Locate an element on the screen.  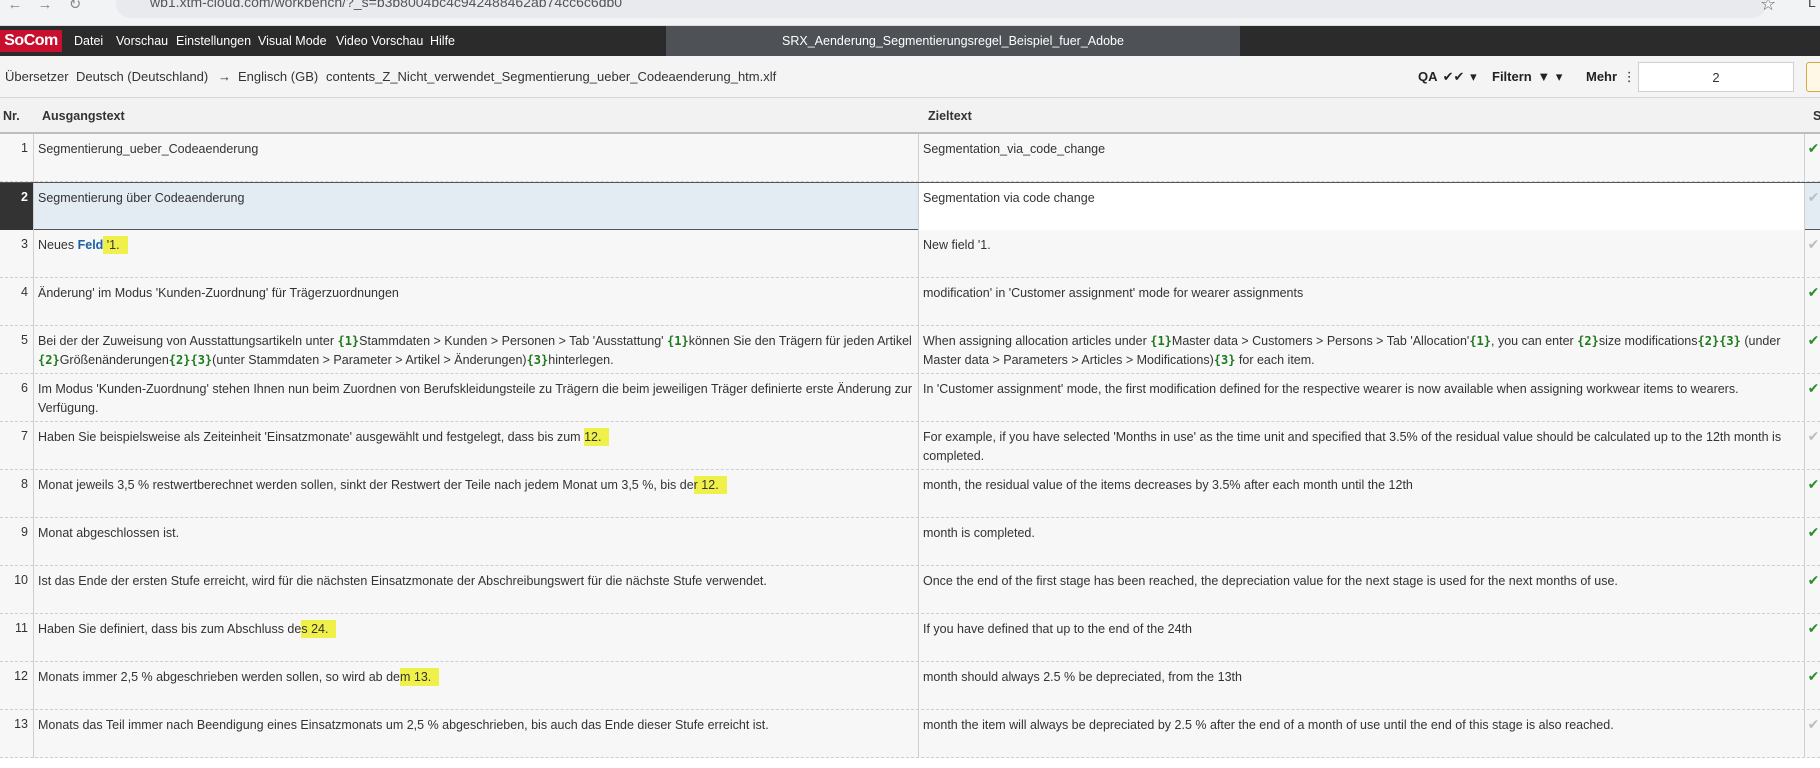
segment-row: 3 Neues Feld '1. New field '1. ✔ is located at coordinates (910, 254).